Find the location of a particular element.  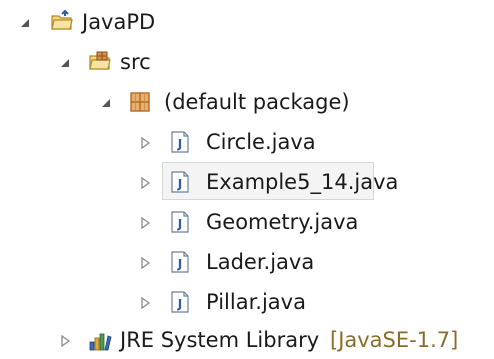

tree-item-file-selected: J Example5_14.java is located at coordinates (247, 181).